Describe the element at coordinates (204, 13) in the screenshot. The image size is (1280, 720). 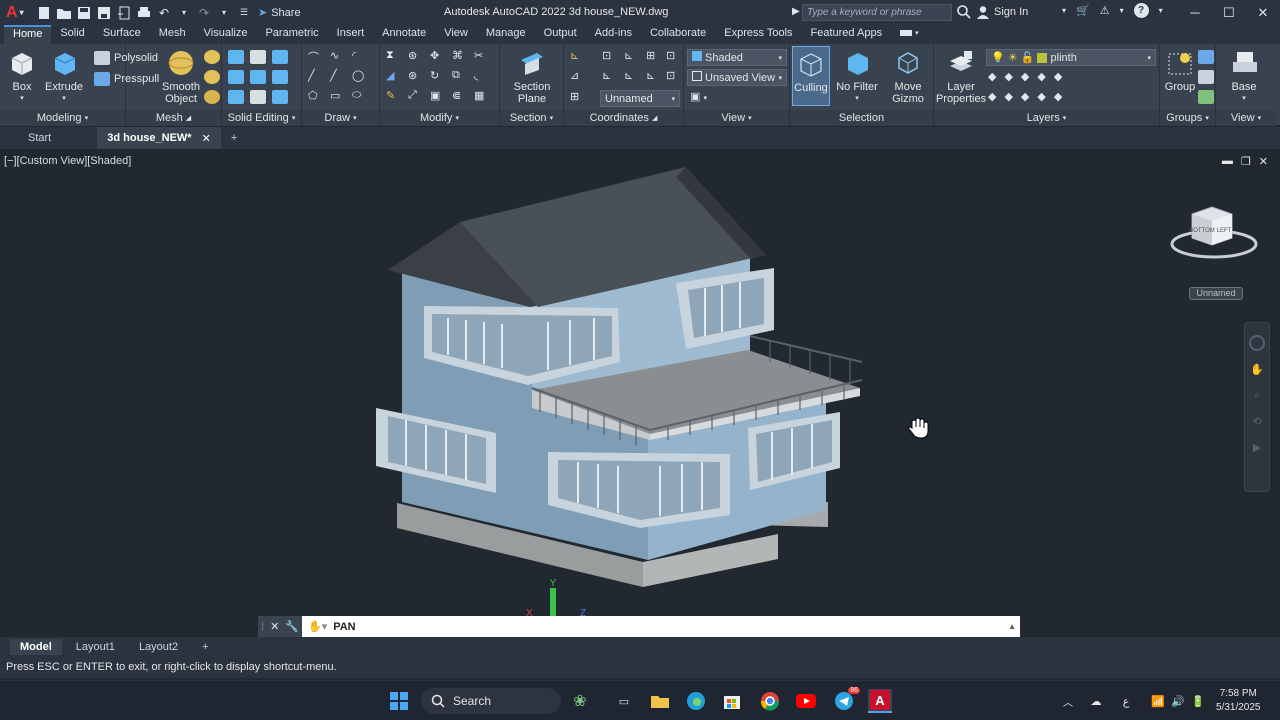
I see `redo-icon: ↷` at that location.